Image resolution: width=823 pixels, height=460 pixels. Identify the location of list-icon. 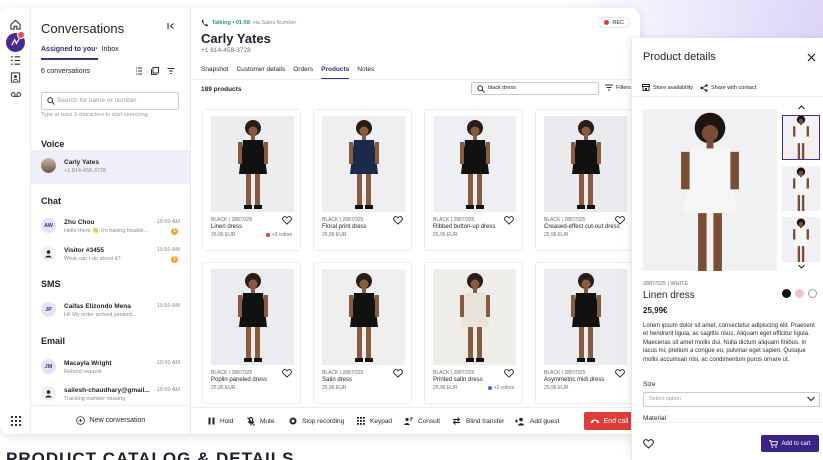
(15, 60).